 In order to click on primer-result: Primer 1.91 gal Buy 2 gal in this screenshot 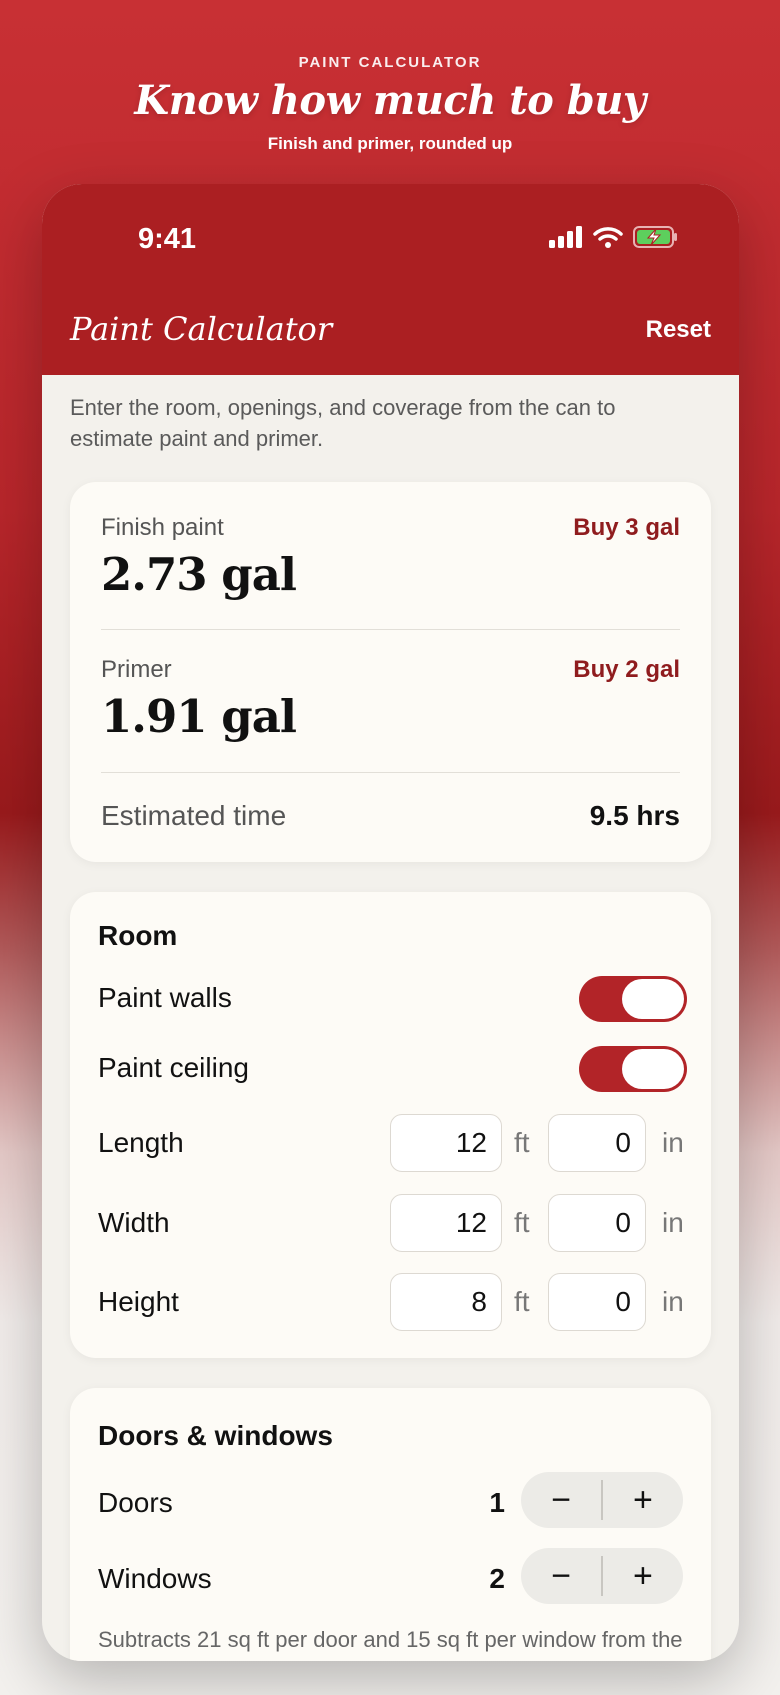, I will do `click(390, 699)`.